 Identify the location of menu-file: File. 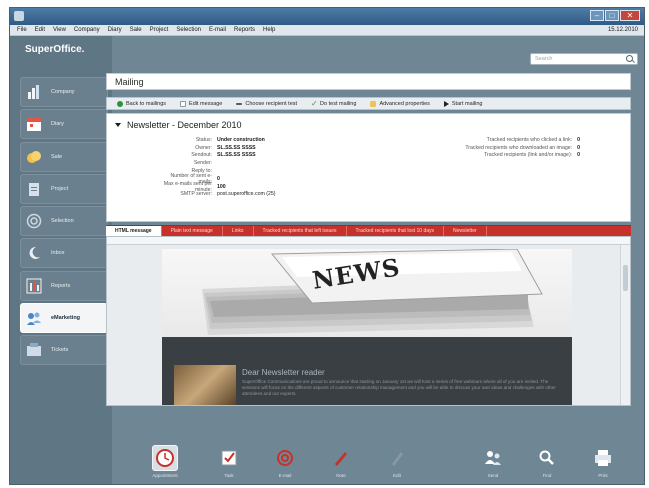
(22, 30).